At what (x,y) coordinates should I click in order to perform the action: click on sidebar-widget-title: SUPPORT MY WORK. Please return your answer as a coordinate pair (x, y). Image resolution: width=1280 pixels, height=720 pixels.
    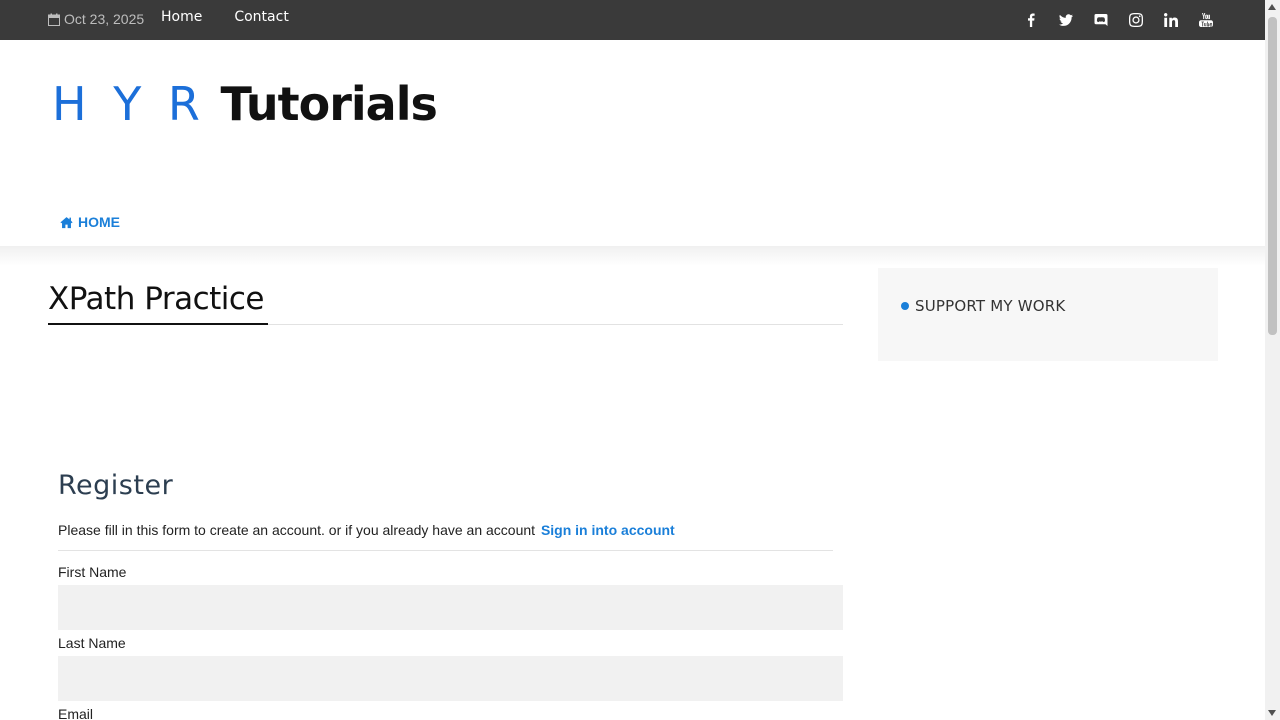
    Looking at the image, I should click on (983, 306).